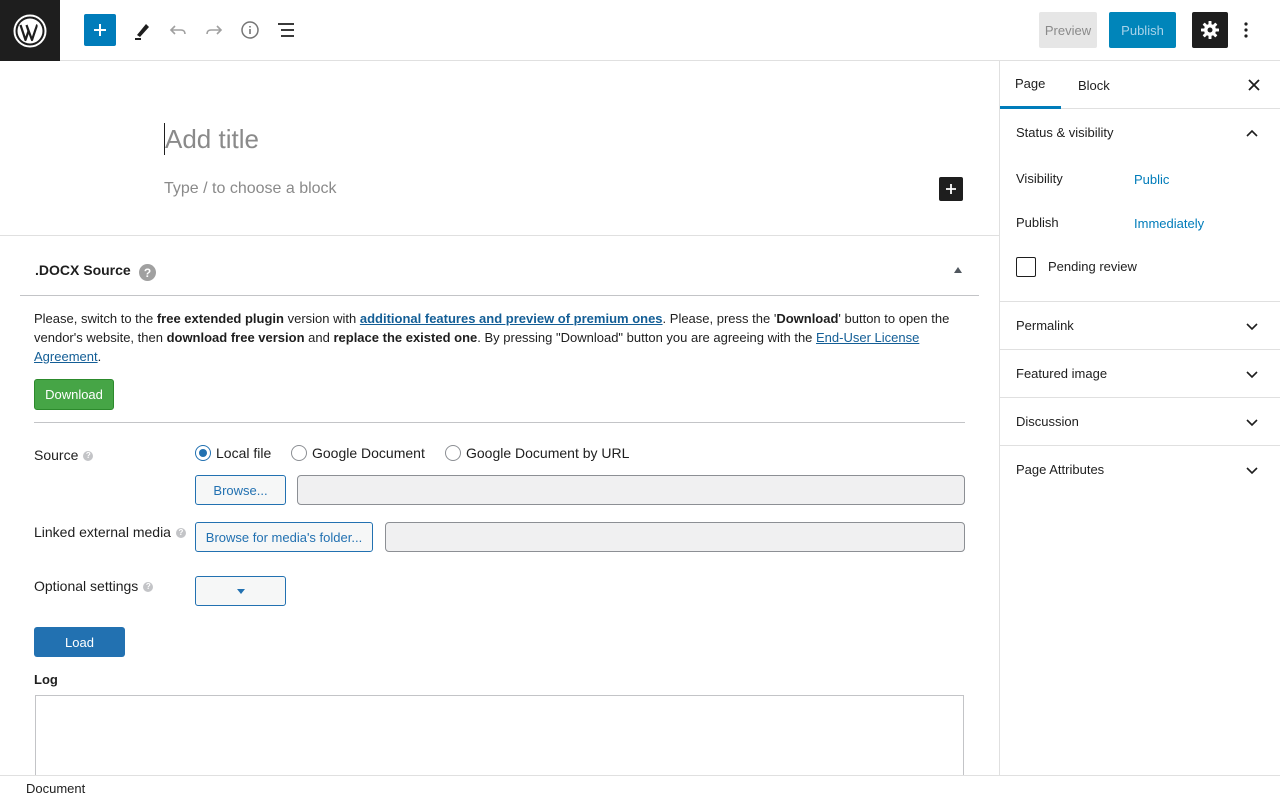 The image size is (1280, 800). What do you see at coordinates (1151, 179) in the screenshot?
I see `visibility-toggle: Public` at bounding box center [1151, 179].